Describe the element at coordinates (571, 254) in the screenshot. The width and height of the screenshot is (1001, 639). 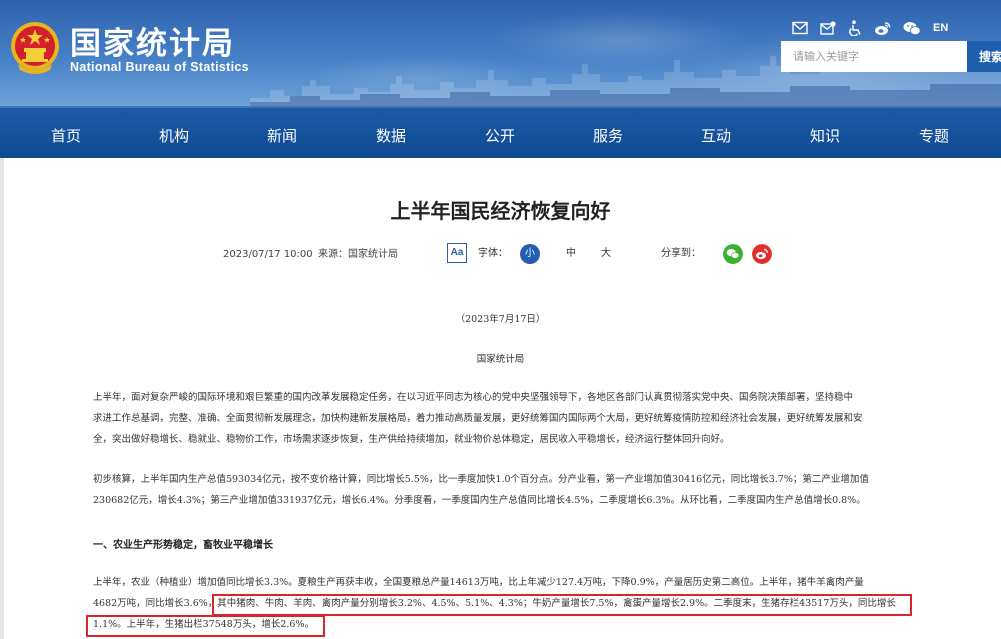
I see `font-size-medium-button: 中` at that location.